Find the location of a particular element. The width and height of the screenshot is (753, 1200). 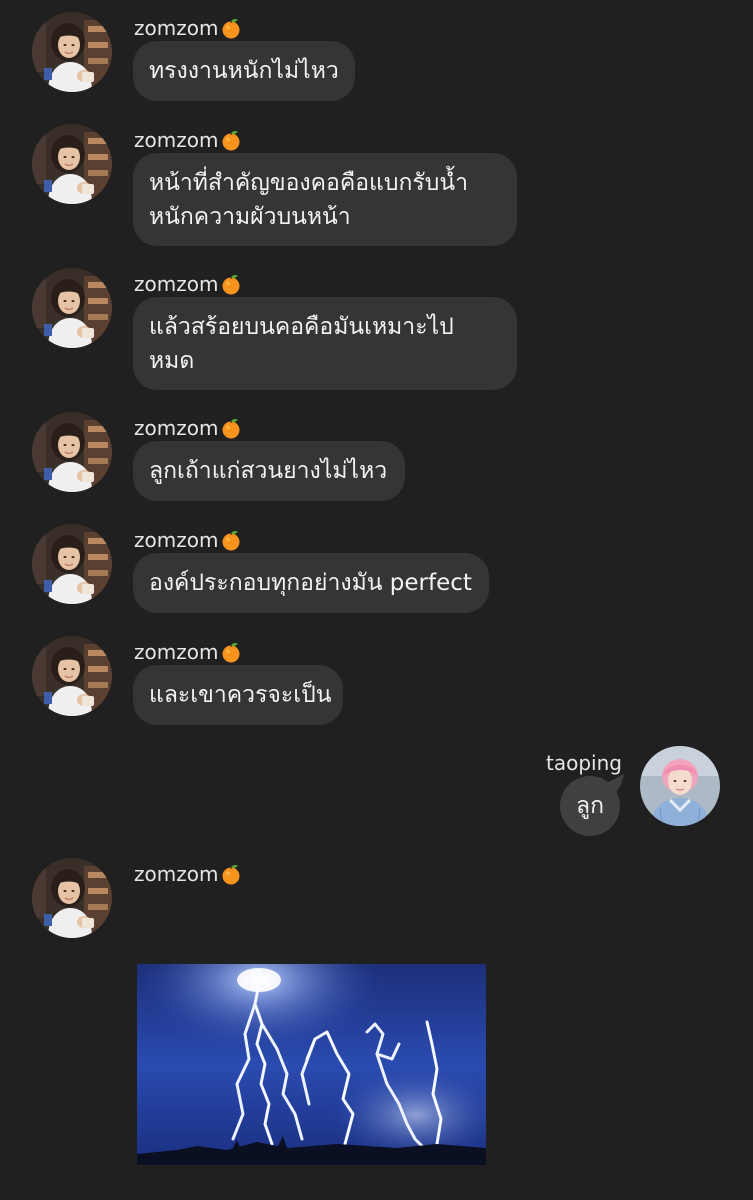

message-bubble: ทรงงานหนักไม่ไหว is located at coordinates (244, 71).